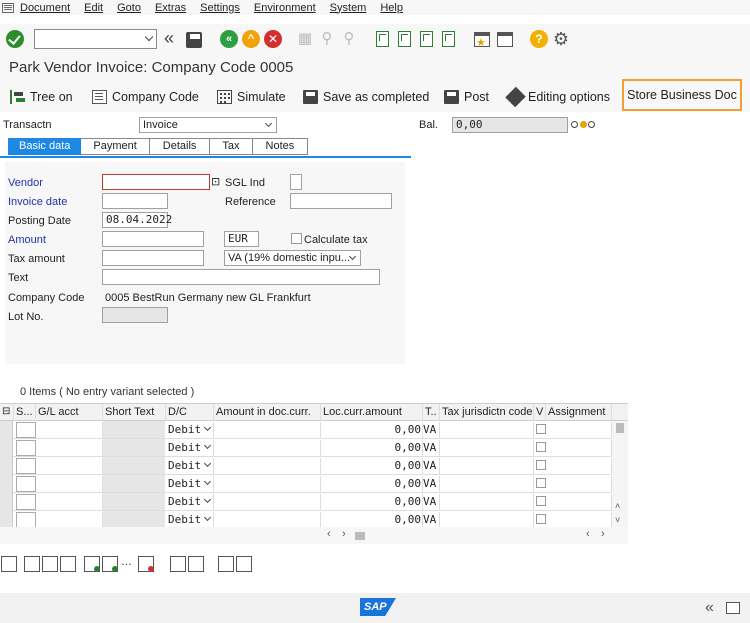 The width and height of the screenshot is (750, 623). What do you see at coordinates (391, 8) in the screenshot?
I see `menu-help: Help` at bounding box center [391, 8].